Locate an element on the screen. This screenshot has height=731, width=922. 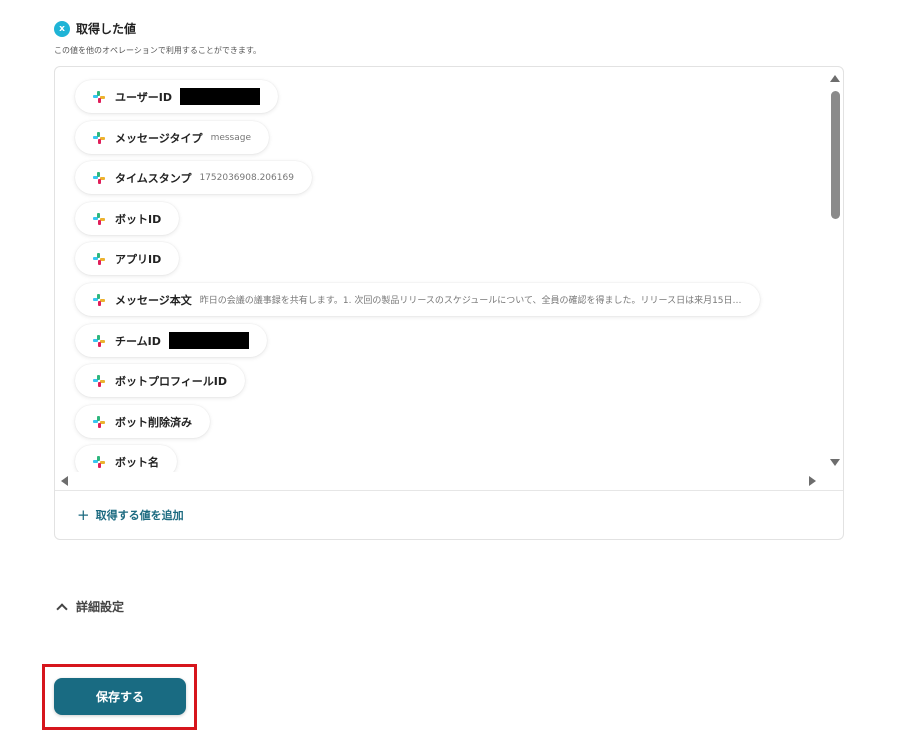
value-chip: チームID is located at coordinates (171, 340).